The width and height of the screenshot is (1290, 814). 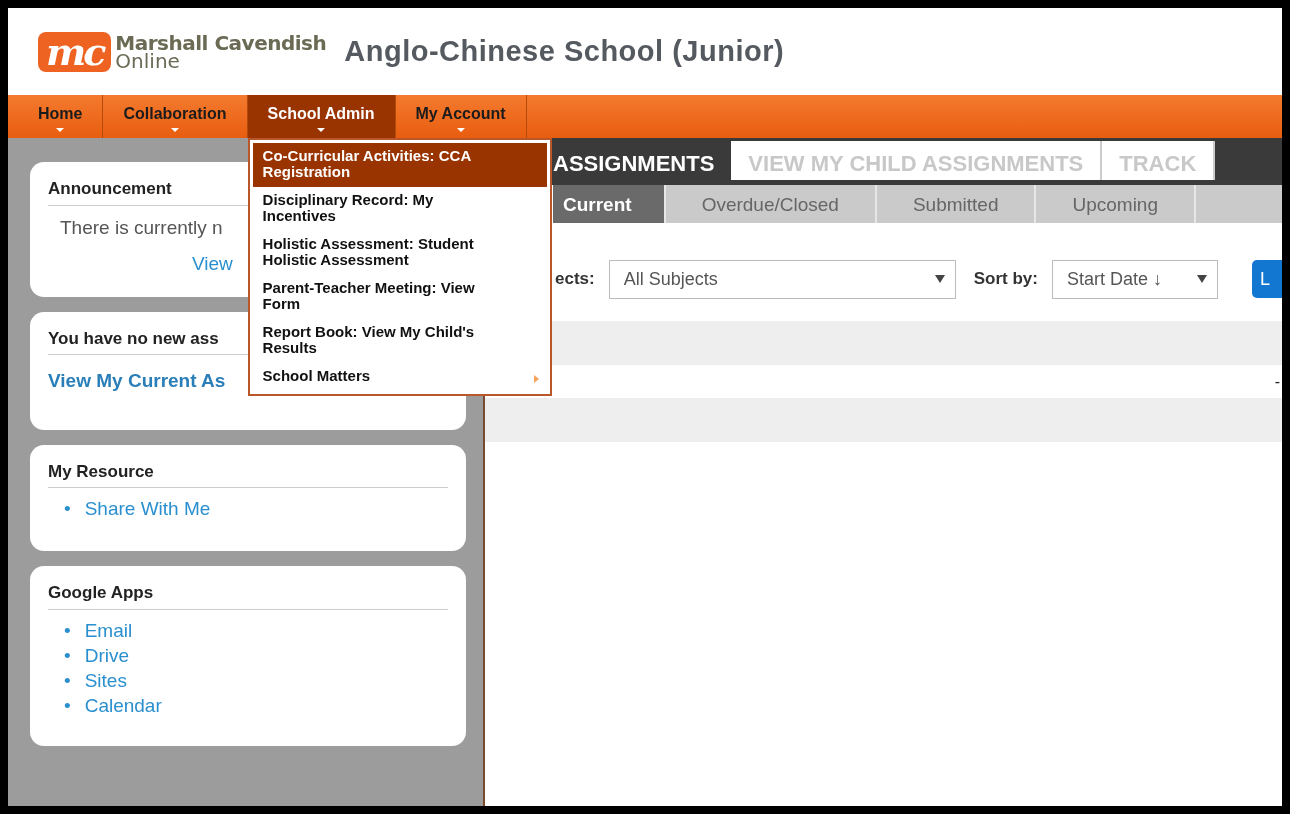 I want to click on dropdown-item: Co-Curricular Activities: CCA Registration, so click(x=399, y=165).